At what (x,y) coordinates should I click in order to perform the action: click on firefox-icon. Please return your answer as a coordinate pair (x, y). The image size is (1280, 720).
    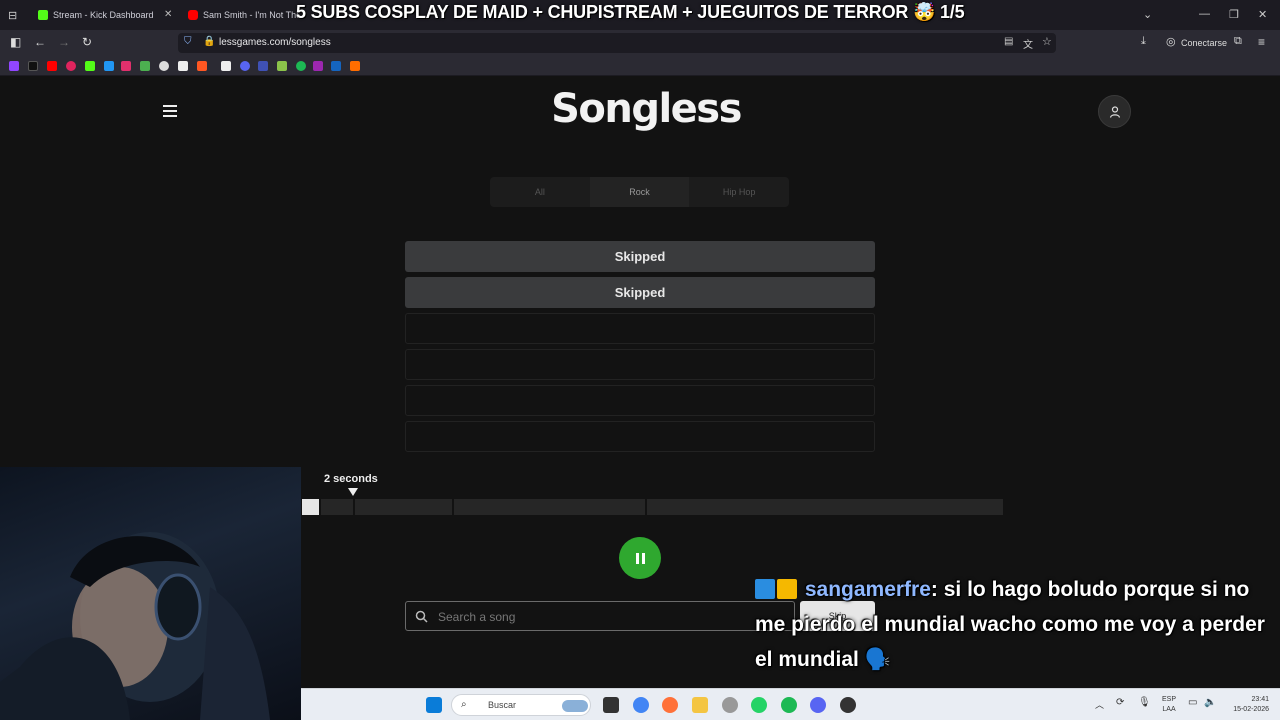
    Looking at the image, I should click on (670, 705).